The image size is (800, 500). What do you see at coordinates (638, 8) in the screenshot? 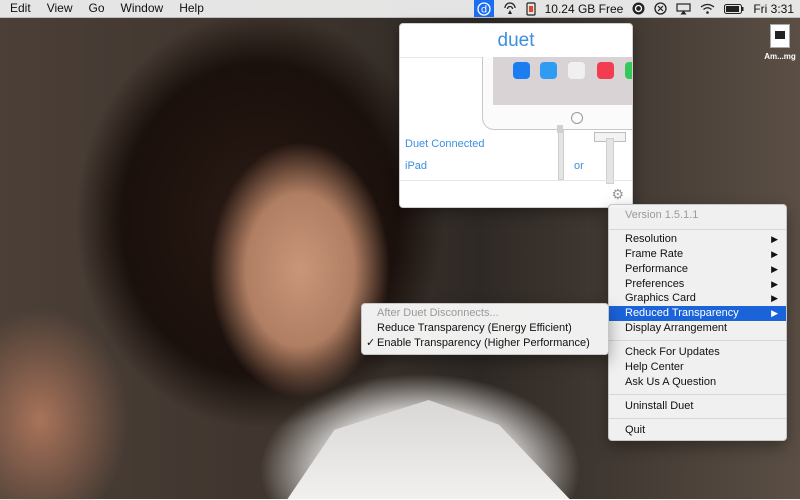
I see `vpn-icon` at bounding box center [638, 8].